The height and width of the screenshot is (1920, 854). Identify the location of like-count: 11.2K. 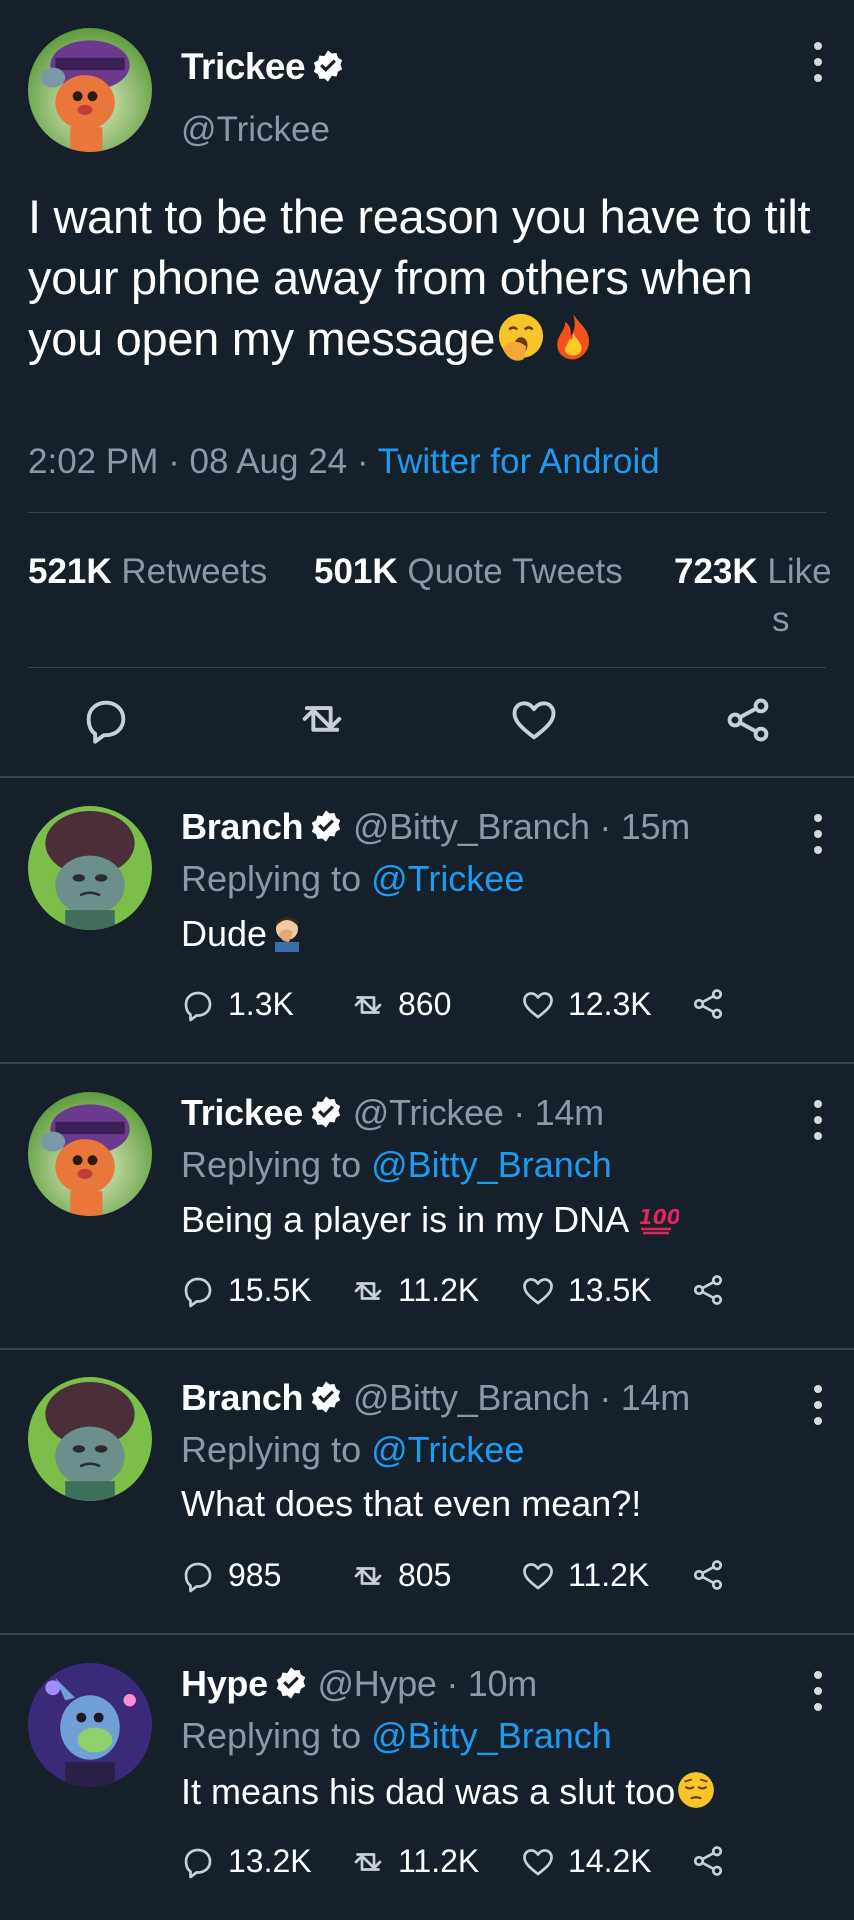
(609, 1575).